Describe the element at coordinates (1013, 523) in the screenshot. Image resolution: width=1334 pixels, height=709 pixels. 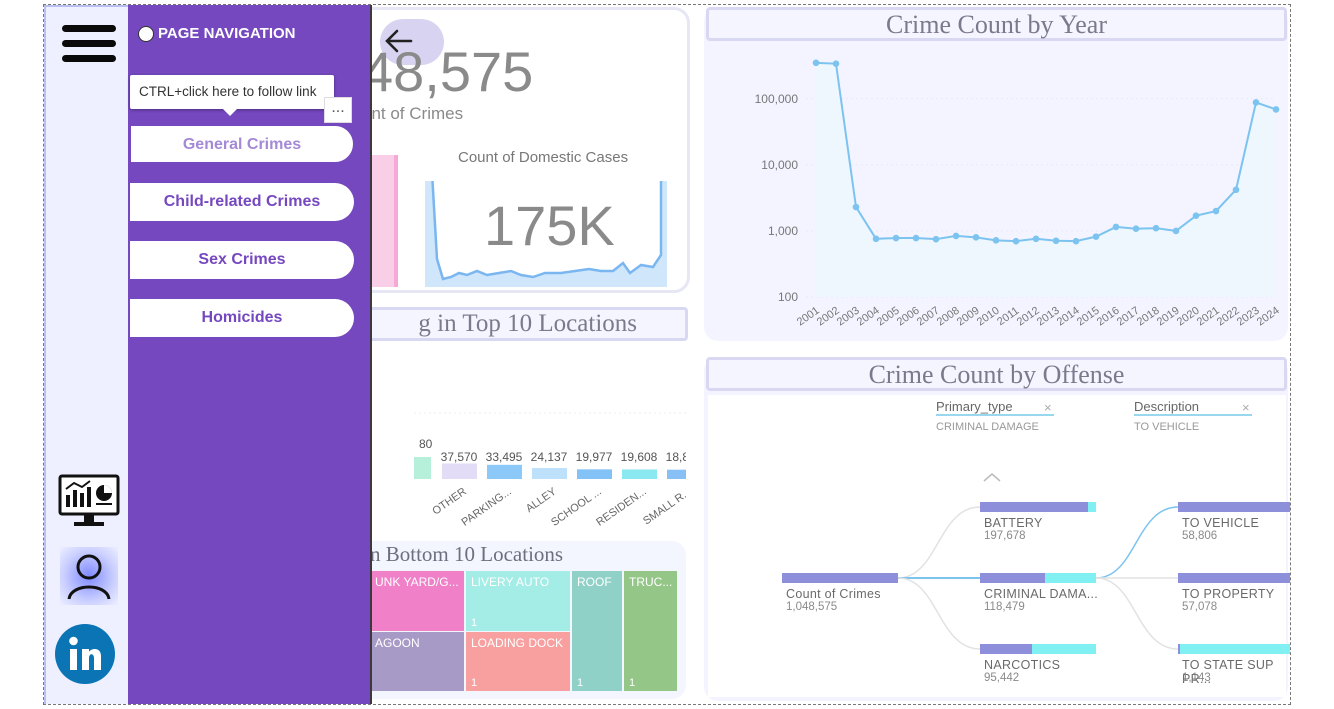
I see `primary-type-node-label: BATTERY` at that location.